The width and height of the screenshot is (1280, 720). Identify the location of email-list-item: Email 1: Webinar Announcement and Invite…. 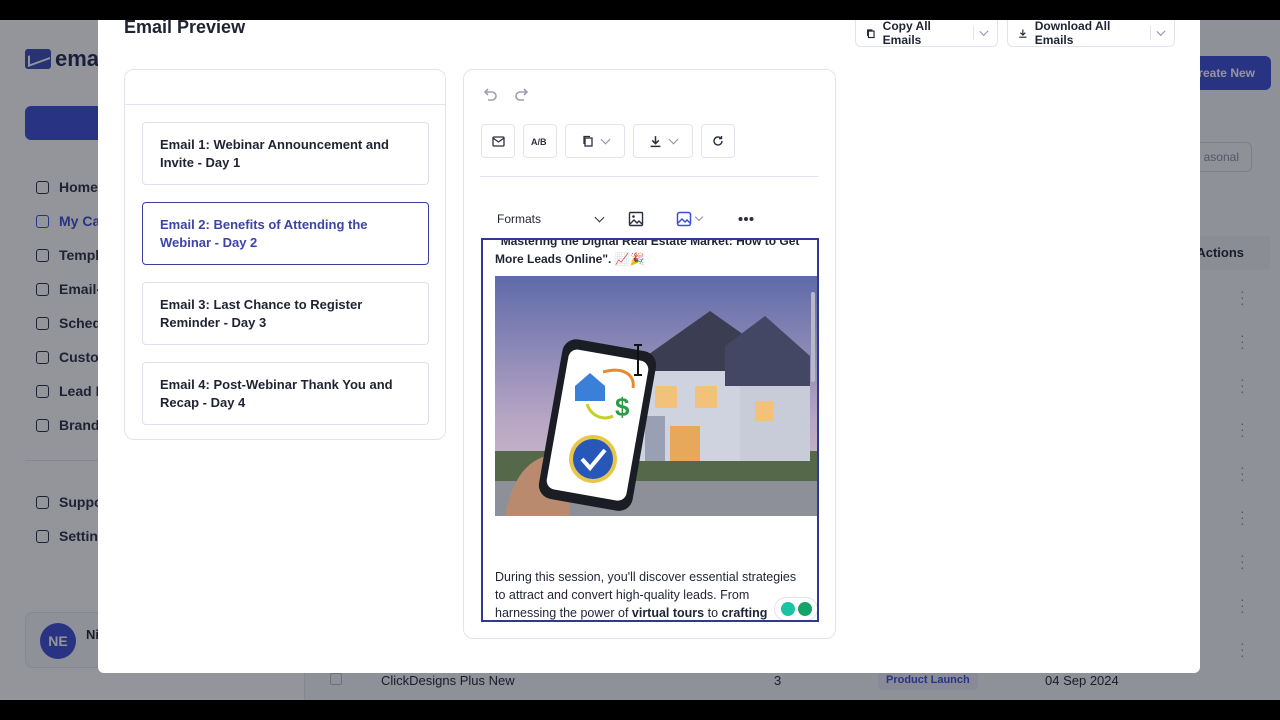
(285, 153).